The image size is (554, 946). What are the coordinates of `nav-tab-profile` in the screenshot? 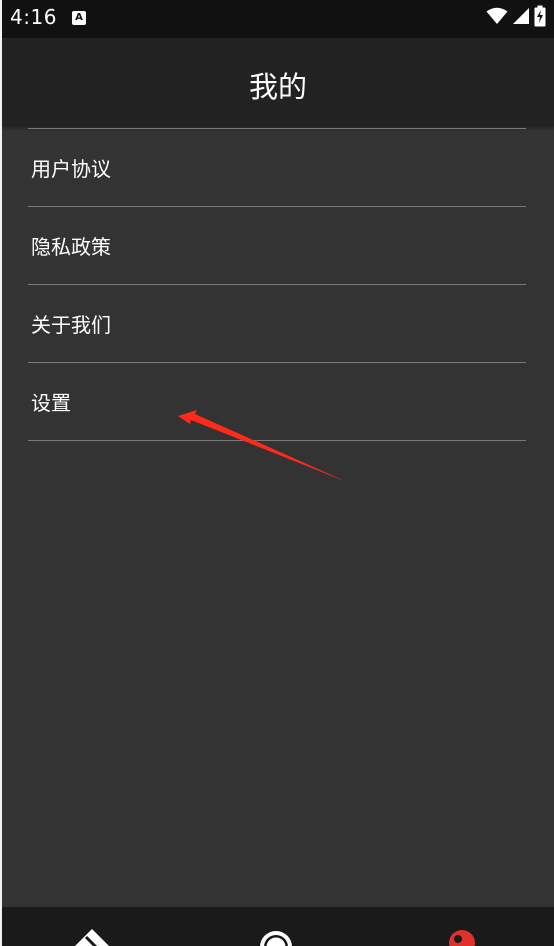 It's located at (462, 926).